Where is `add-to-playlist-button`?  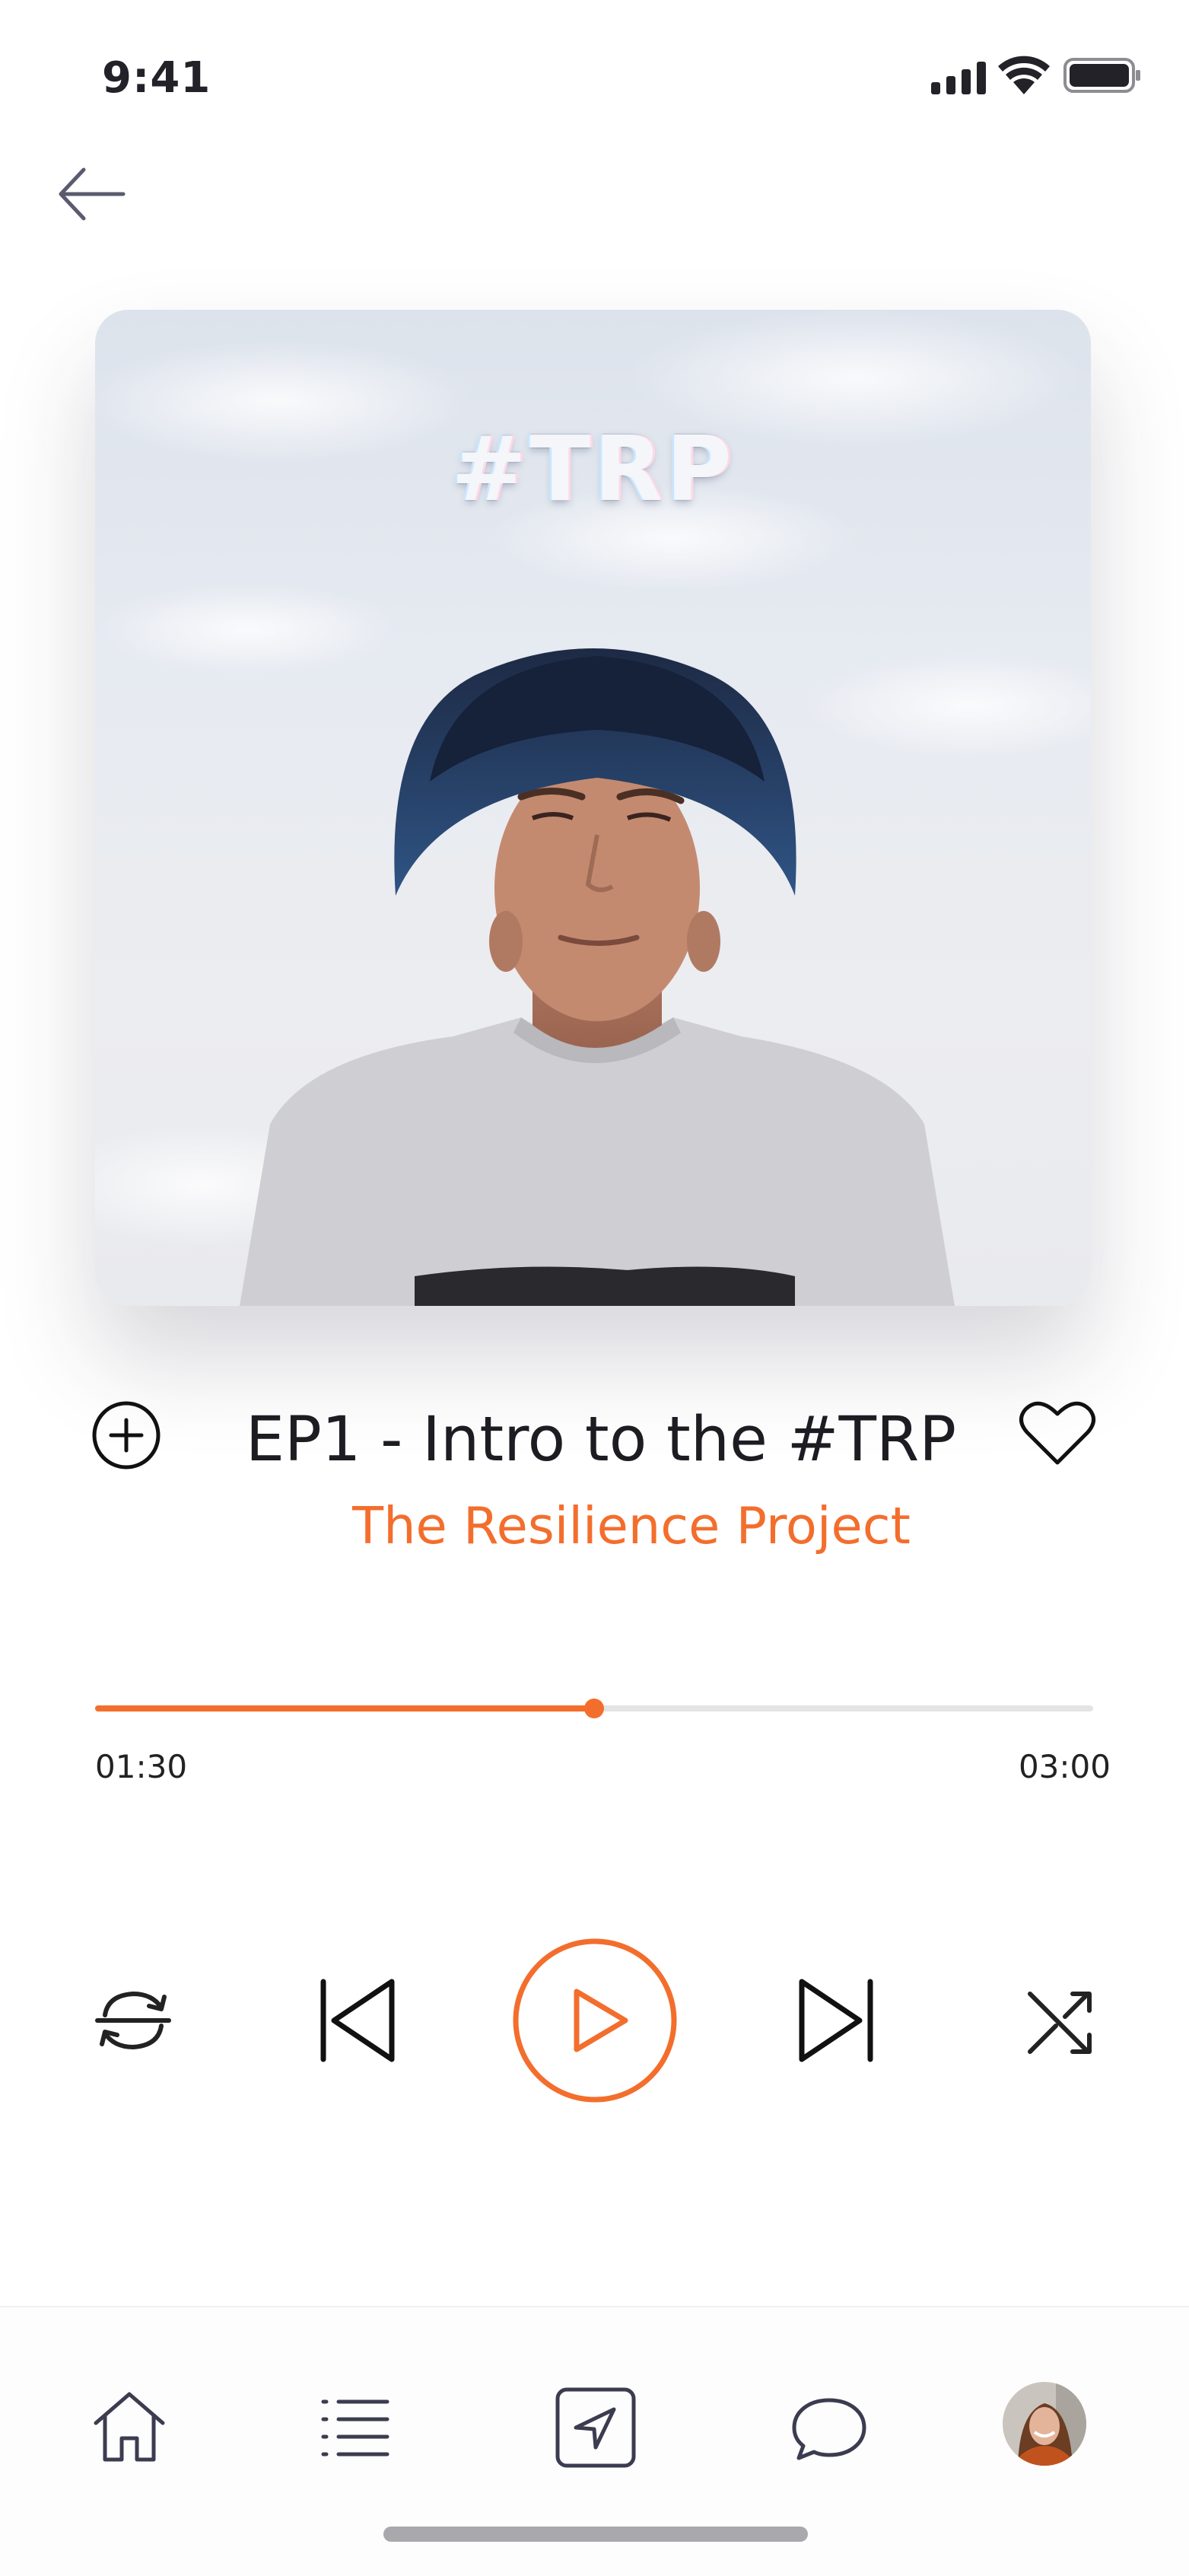 add-to-playlist-button is located at coordinates (126, 1435).